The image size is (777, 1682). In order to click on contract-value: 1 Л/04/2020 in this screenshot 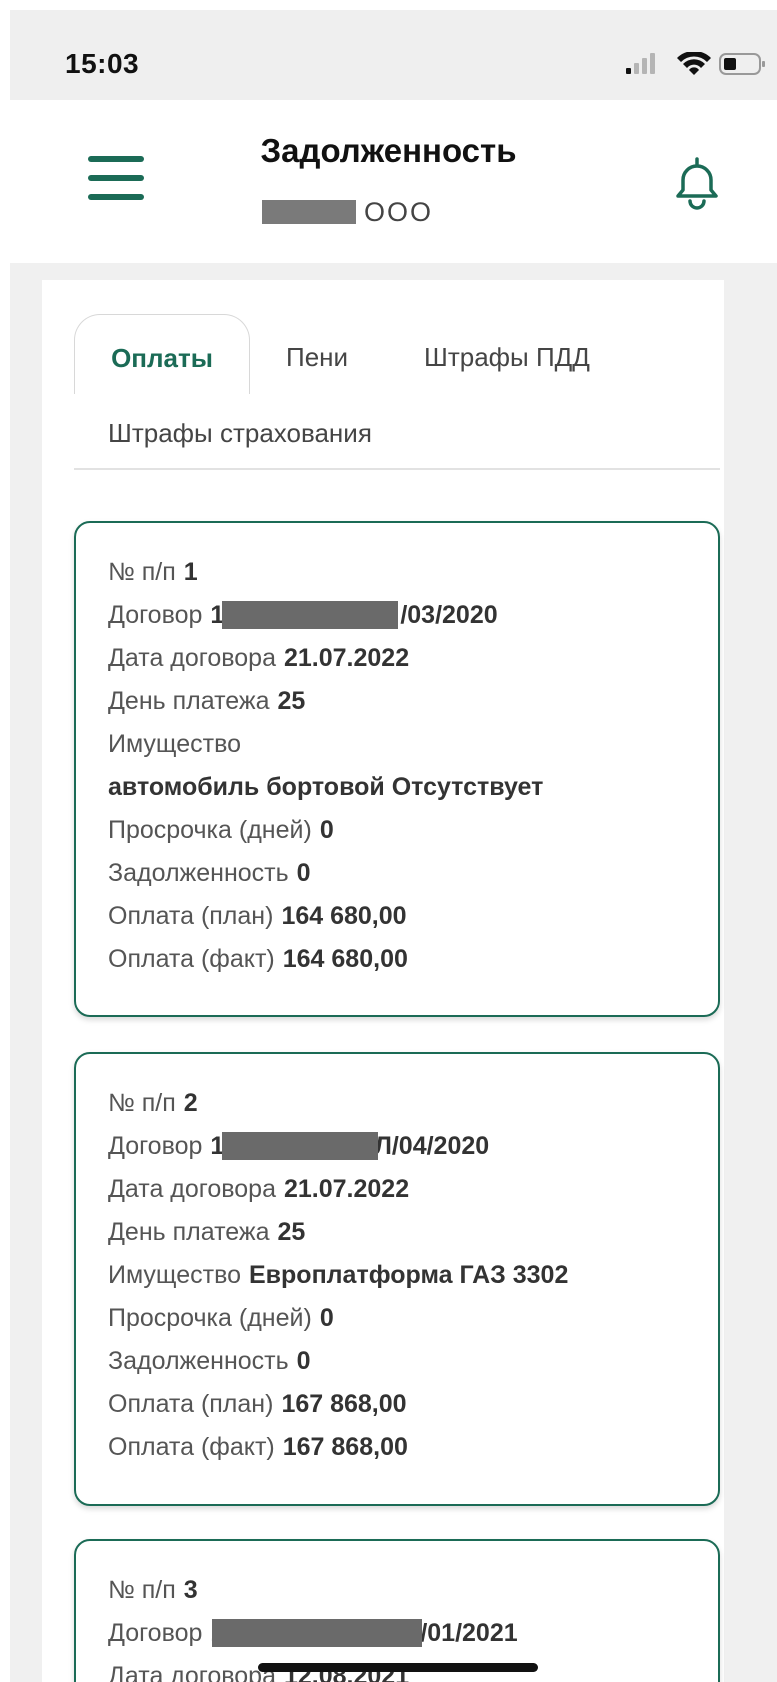, I will do `click(349, 1146)`.